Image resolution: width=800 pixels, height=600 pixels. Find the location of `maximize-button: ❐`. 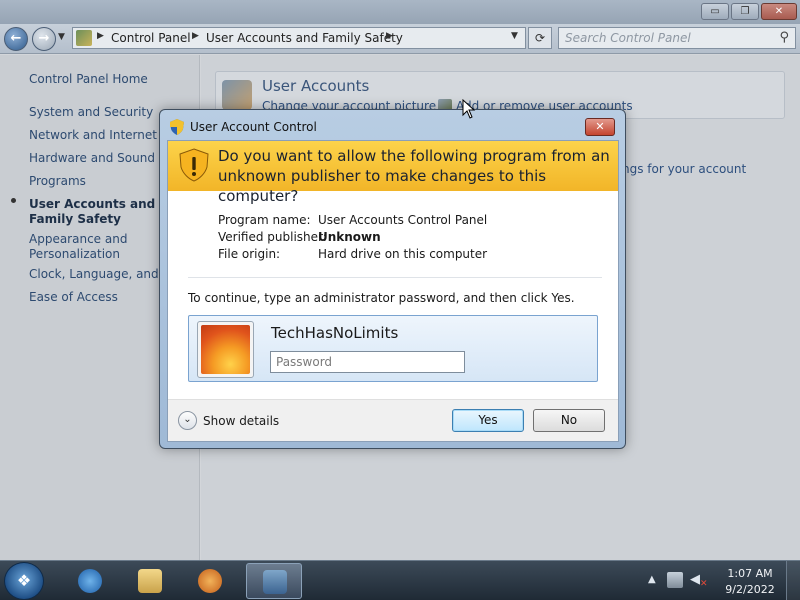

maximize-button: ❐ is located at coordinates (745, 11).